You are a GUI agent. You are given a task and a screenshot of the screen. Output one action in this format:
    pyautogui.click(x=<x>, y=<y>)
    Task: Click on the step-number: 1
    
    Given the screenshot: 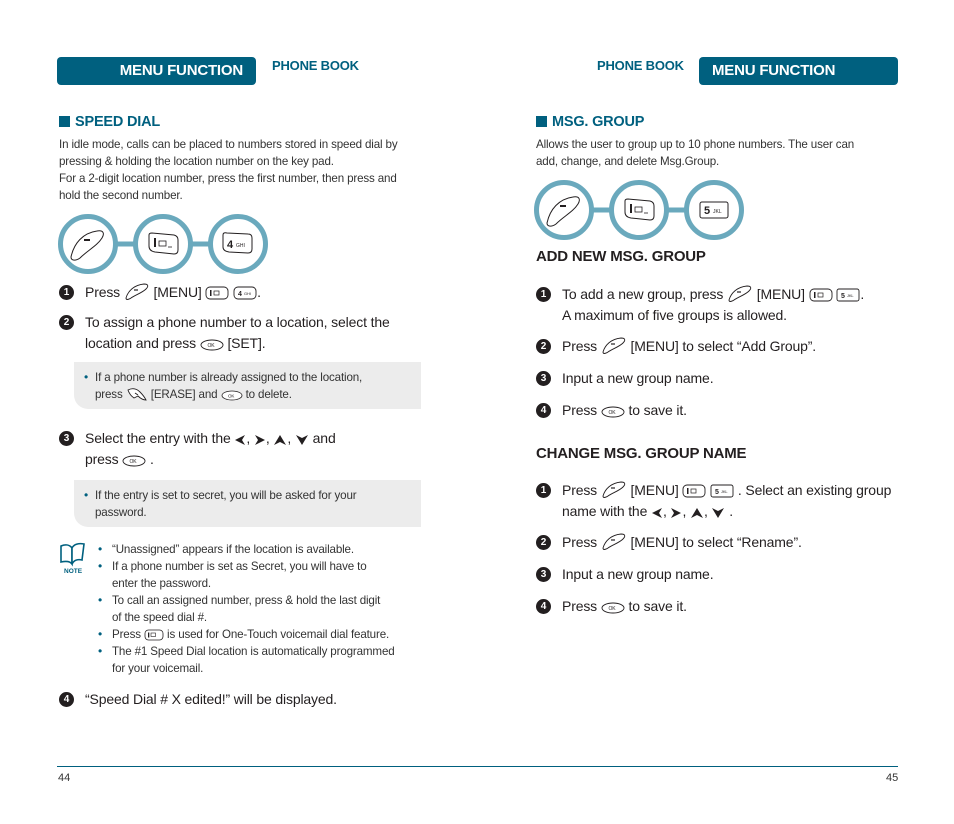 What is the action you would take?
    pyautogui.click(x=66, y=292)
    